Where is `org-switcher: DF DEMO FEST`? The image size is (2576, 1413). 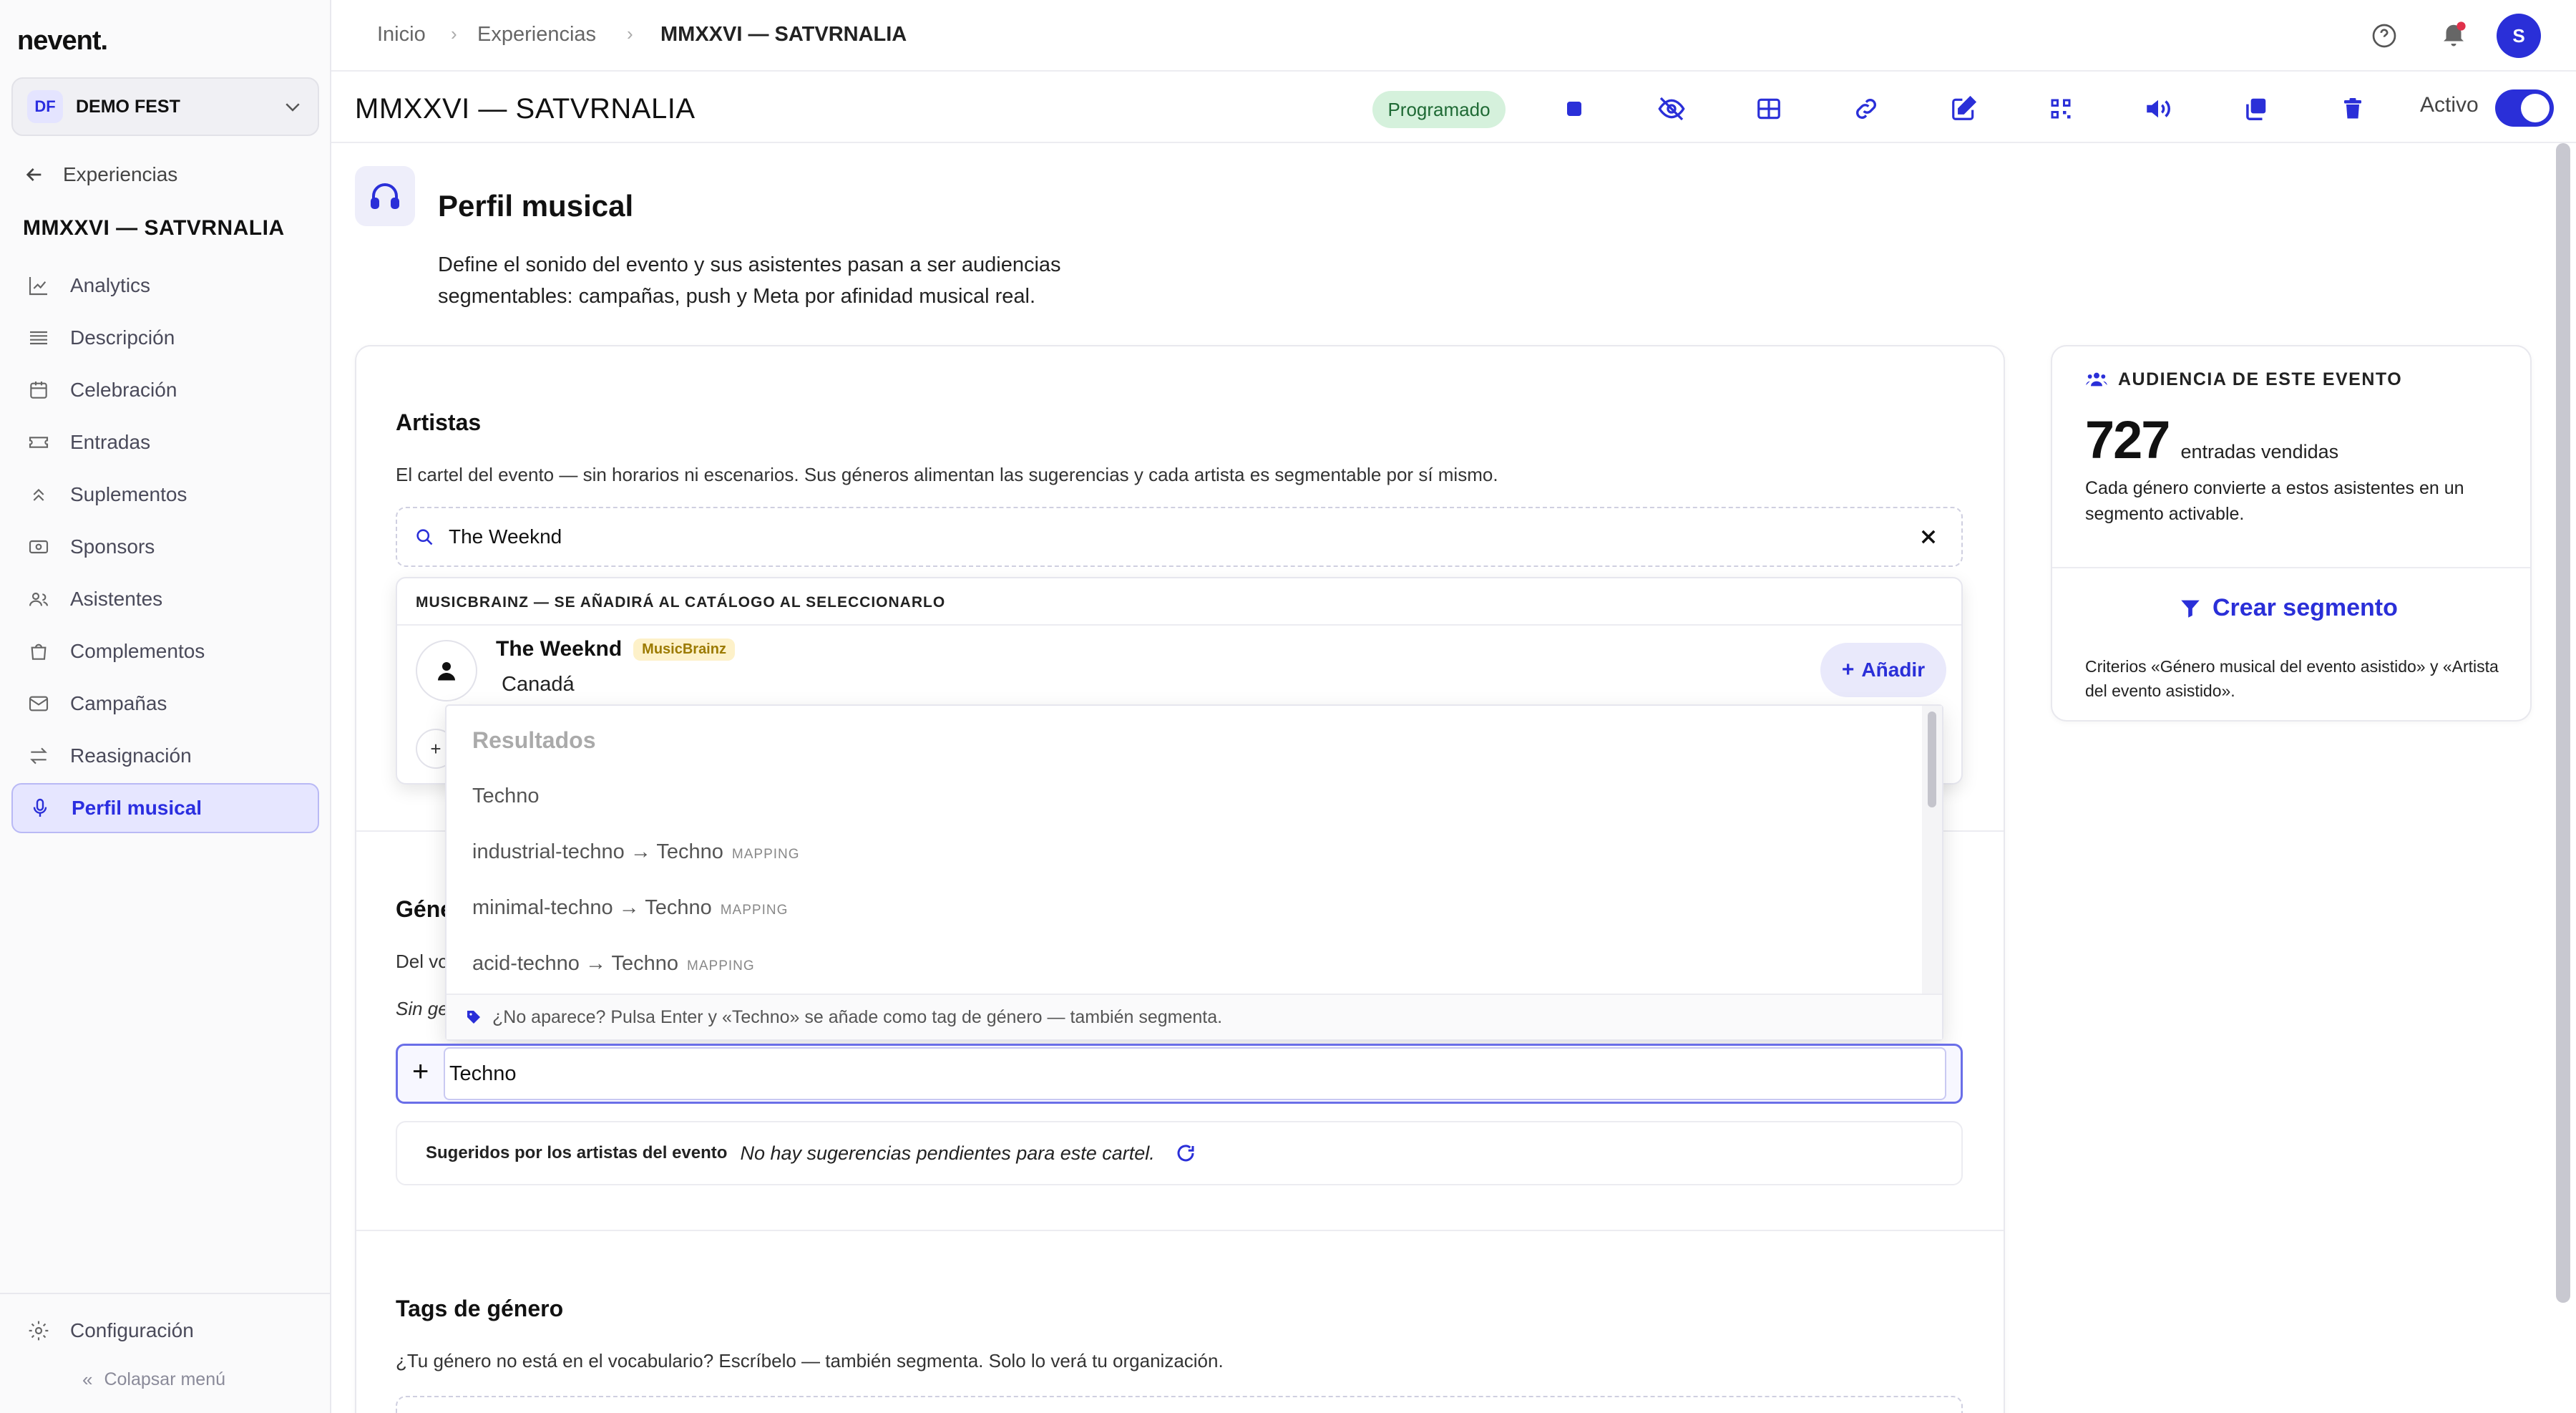
org-switcher: DF DEMO FEST is located at coordinates (165, 106).